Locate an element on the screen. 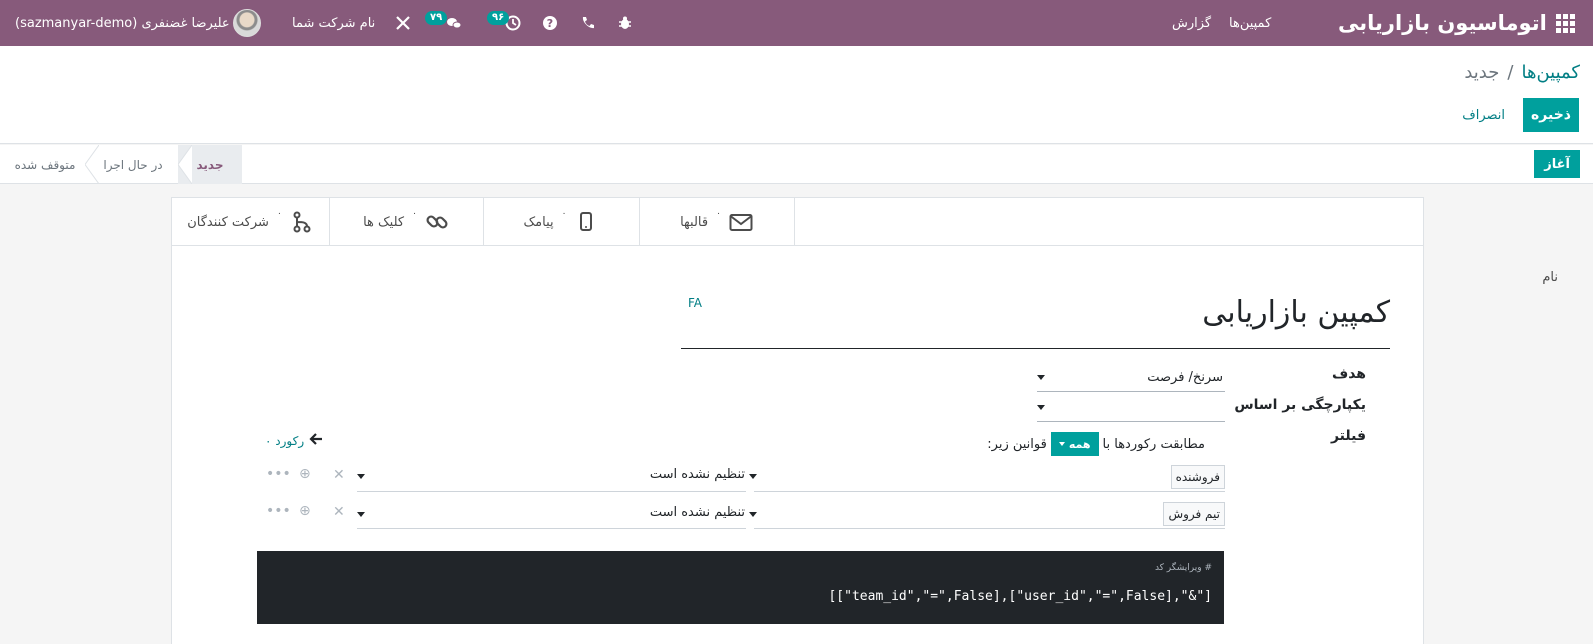 Image resolution: width=1593 pixels, height=644 pixels. rule1-more-icon: ••• is located at coordinates (278, 474).